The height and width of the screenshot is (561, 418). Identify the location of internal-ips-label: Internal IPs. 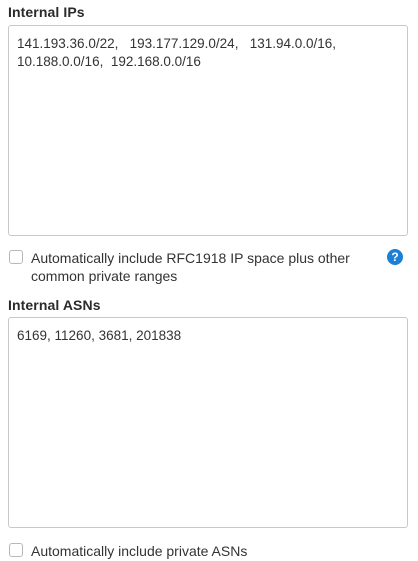
(46, 12).